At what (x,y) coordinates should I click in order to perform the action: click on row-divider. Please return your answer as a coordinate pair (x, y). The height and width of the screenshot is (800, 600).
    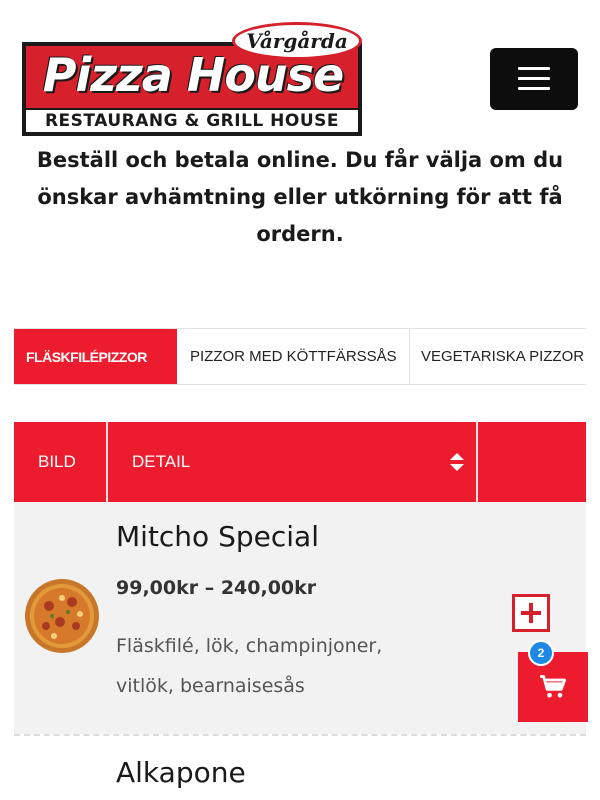
    Looking at the image, I should click on (300, 735).